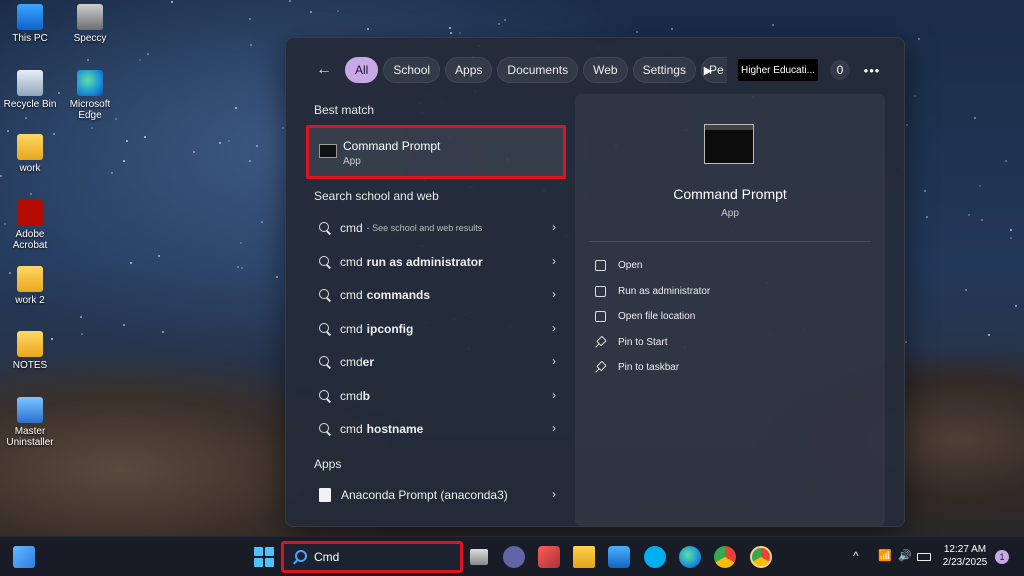 The width and height of the screenshot is (1024, 576). I want to click on wifi-icon: 📶, so click(885, 555).